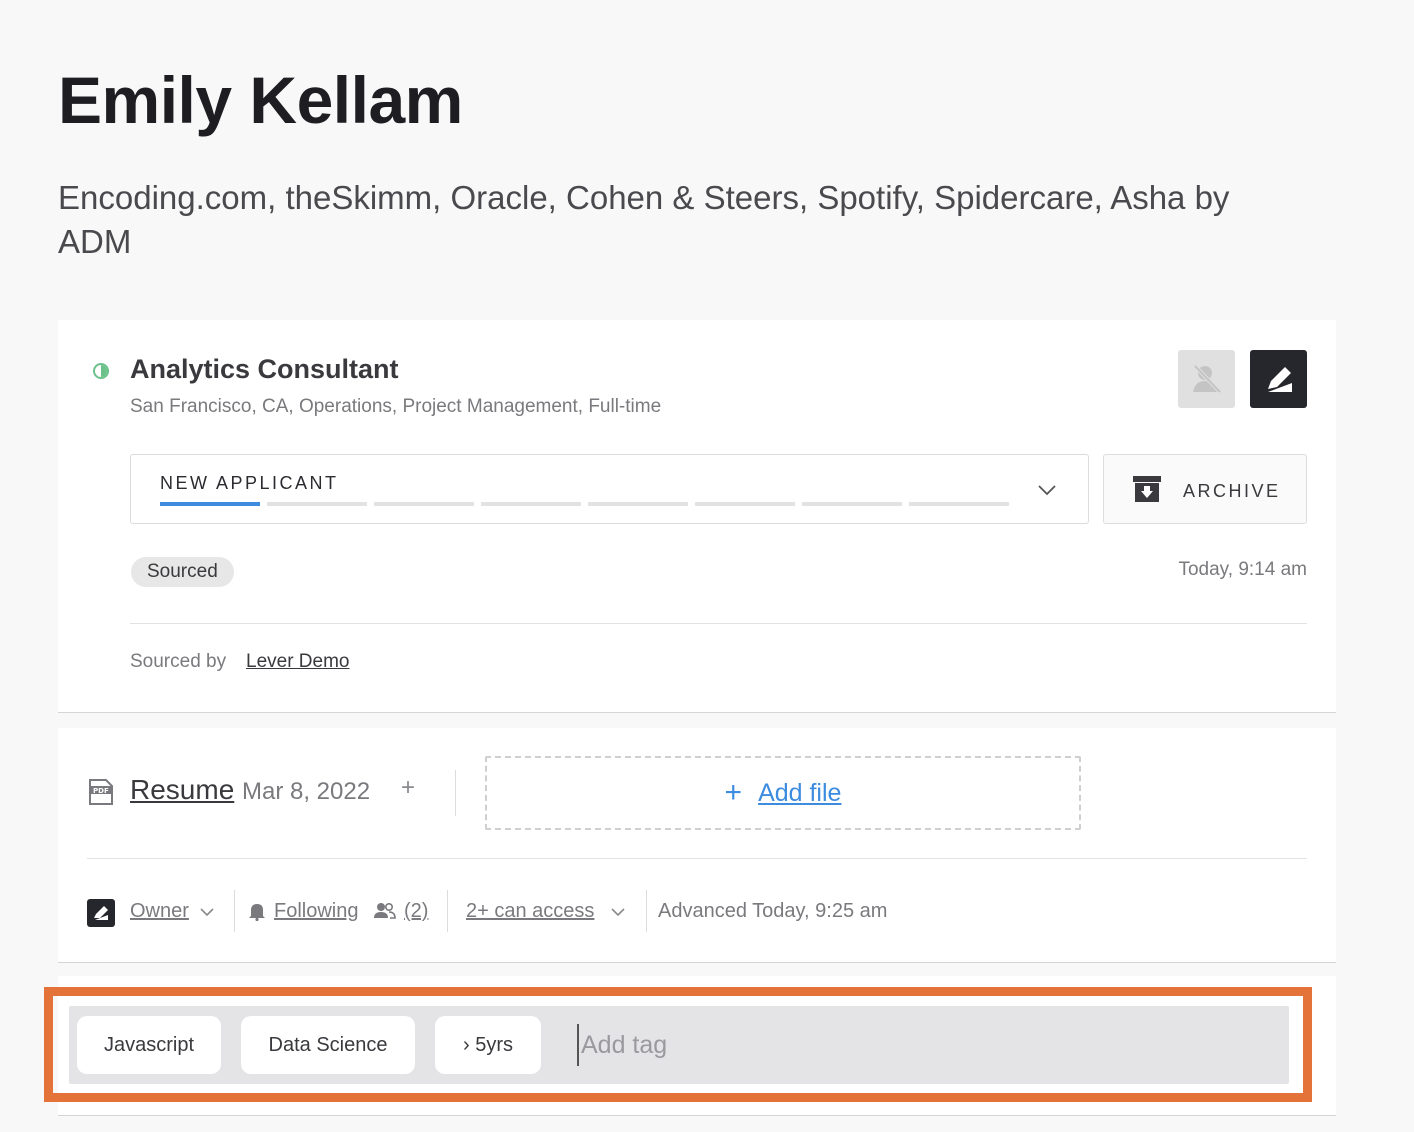  I want to click on archive-button: ARCHIVE, so click(1205, 489).